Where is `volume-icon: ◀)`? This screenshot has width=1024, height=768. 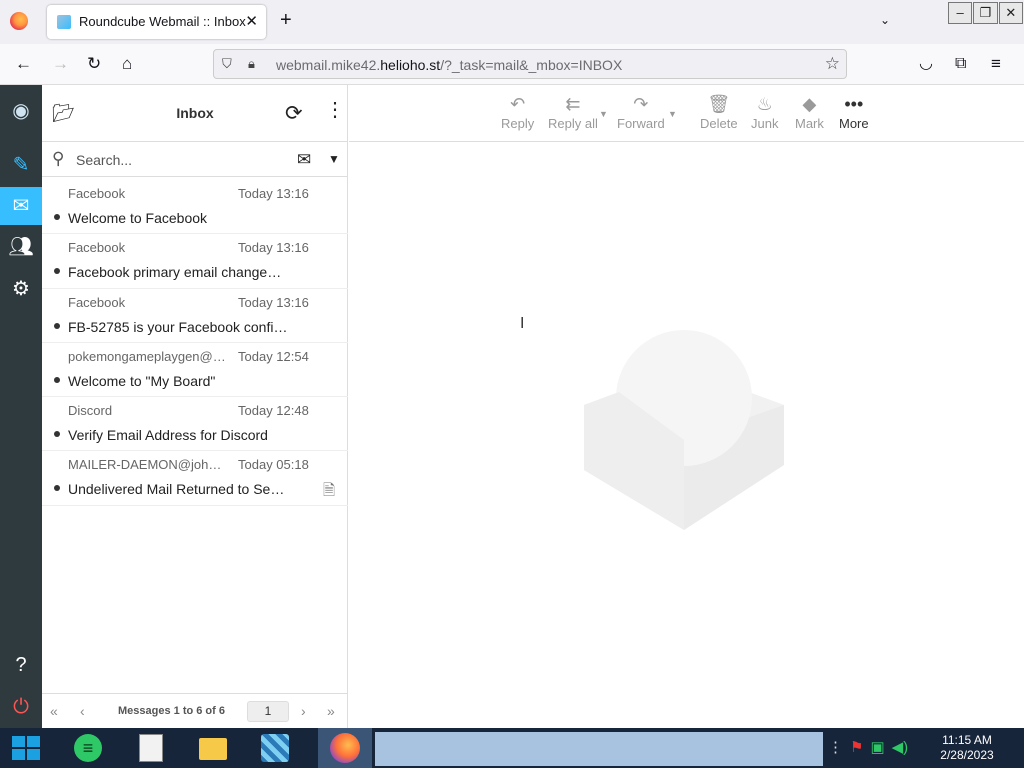
volume-icon: ◀) is located at coordinates (900, 747).